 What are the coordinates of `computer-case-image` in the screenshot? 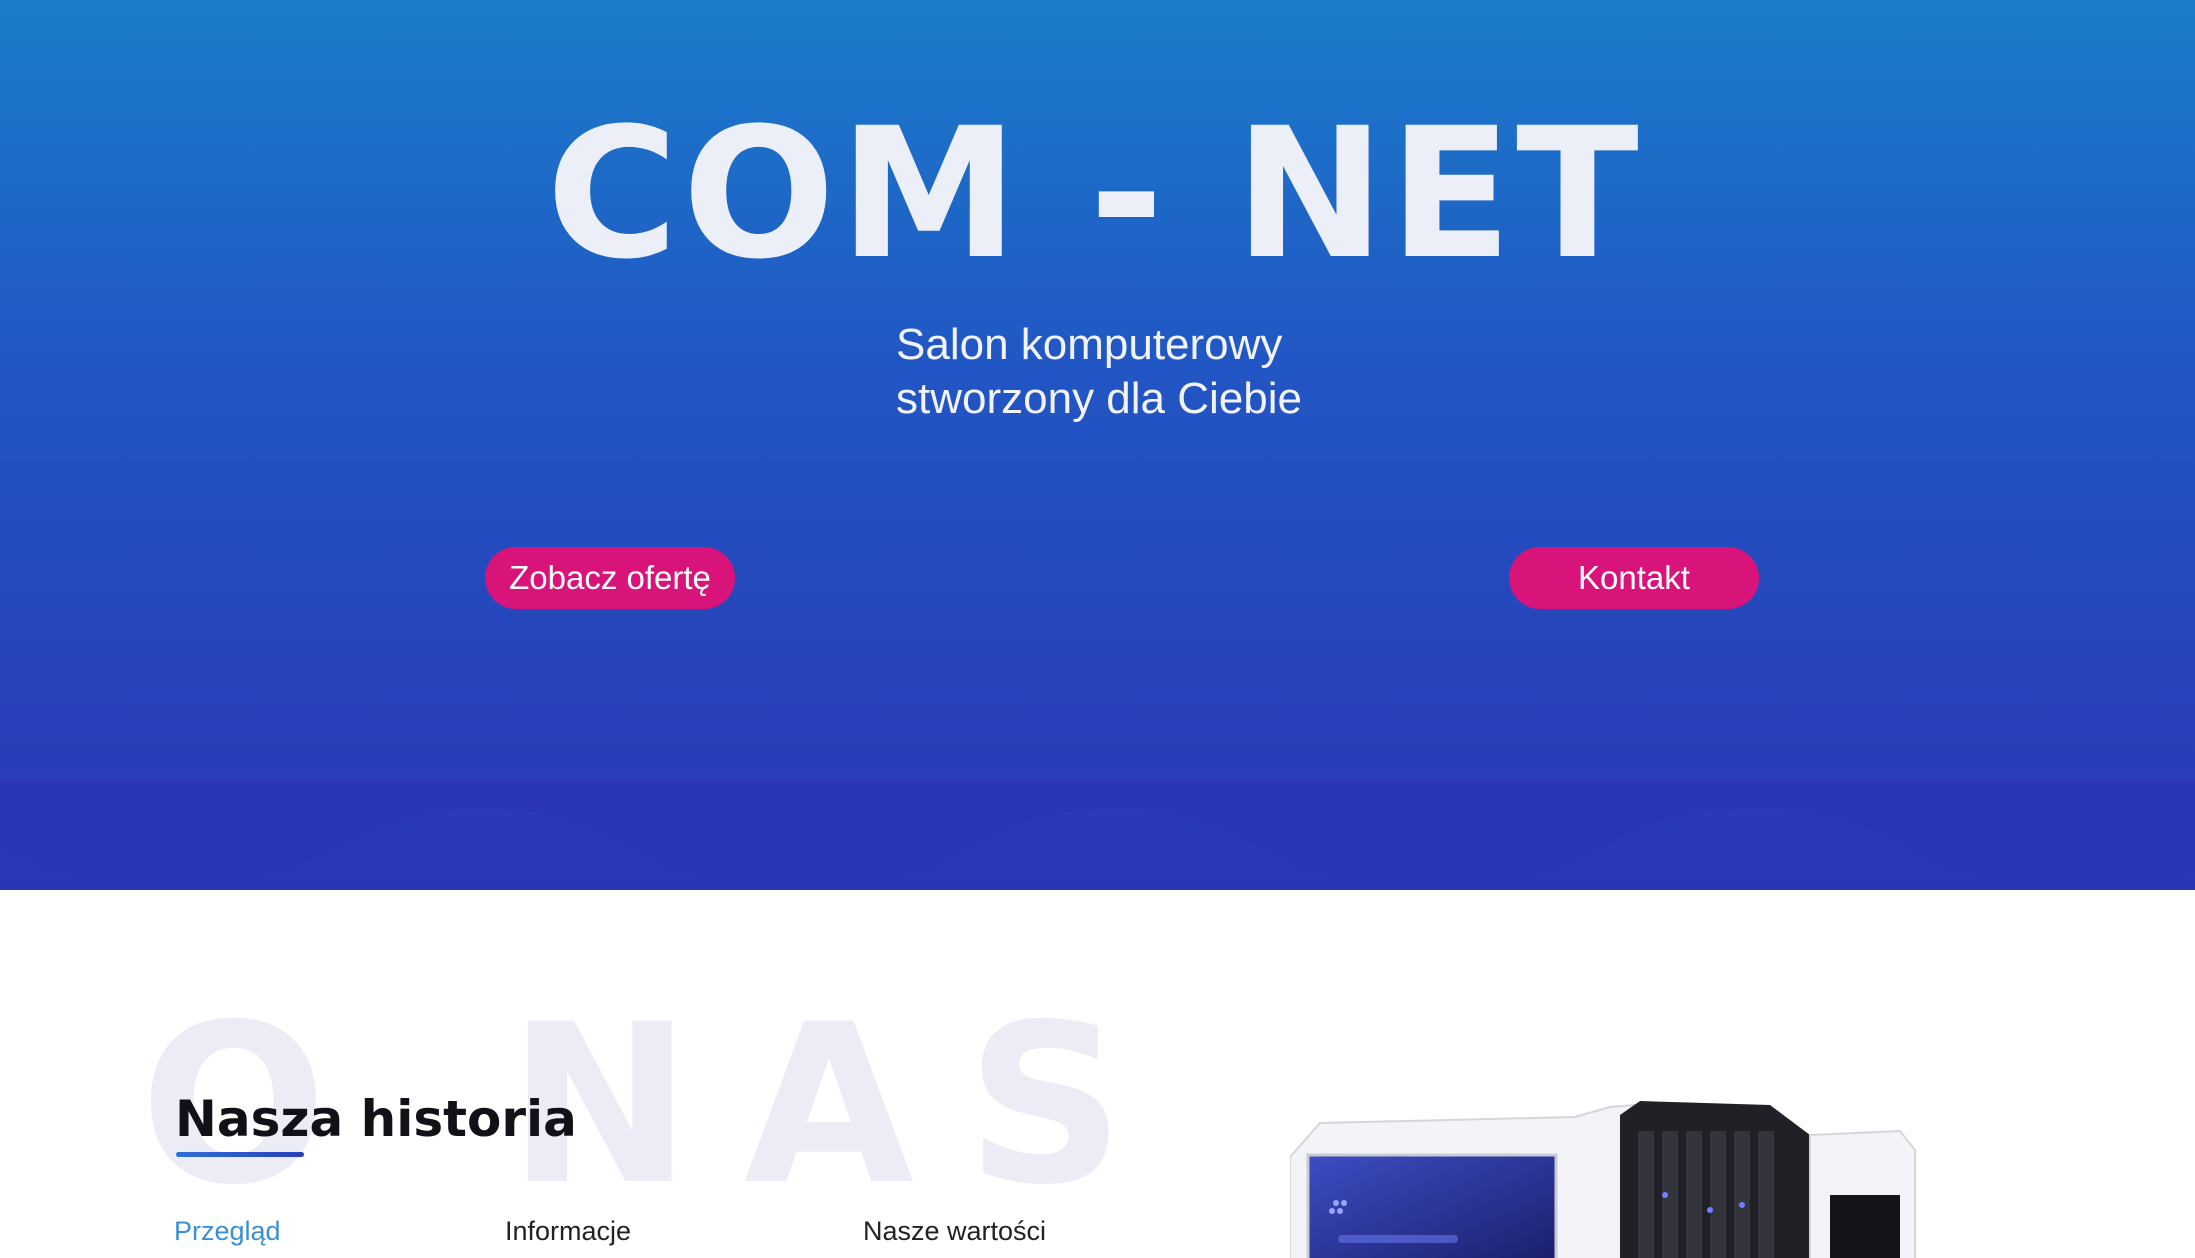 It's located at (1603, 1179).